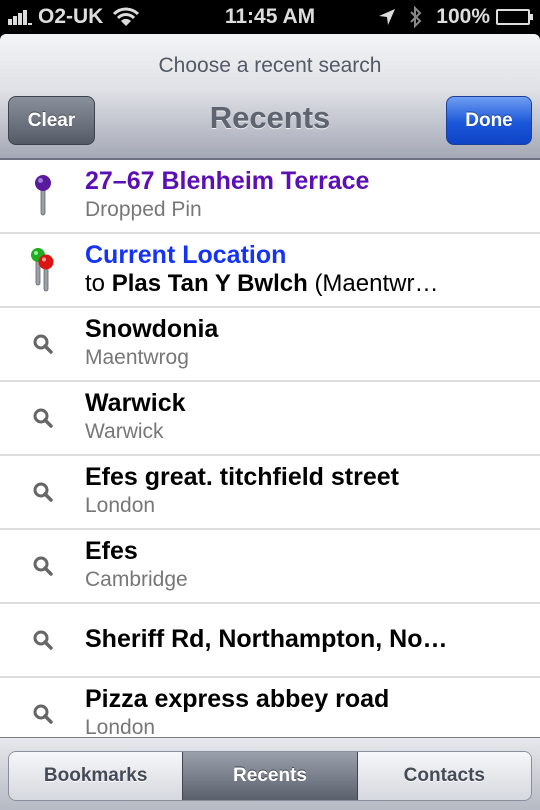 This screenshot has height=810, width=540. What do you see at coordinates (242, 477) in the screenshot?
I see `recent-title: Efes great. titchfield street` at bounding box center [242, 477].